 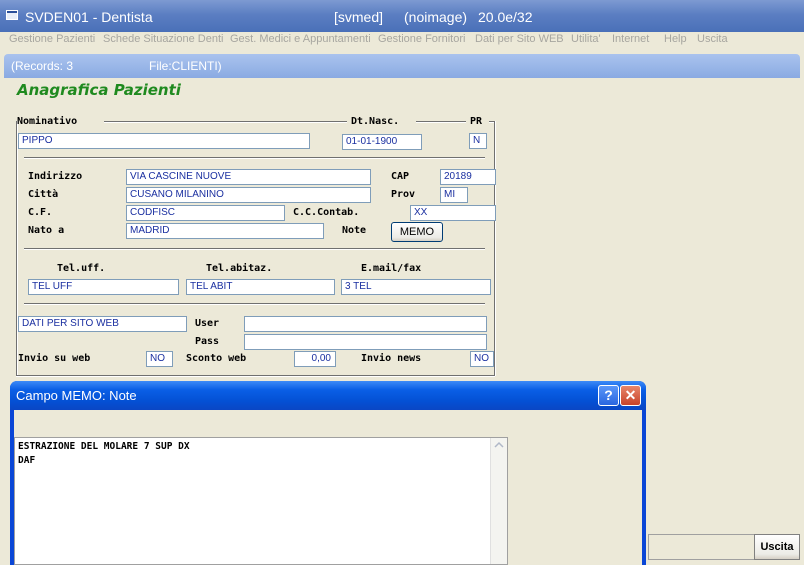 I want to click on frame-right, so click(x=495, y=248).